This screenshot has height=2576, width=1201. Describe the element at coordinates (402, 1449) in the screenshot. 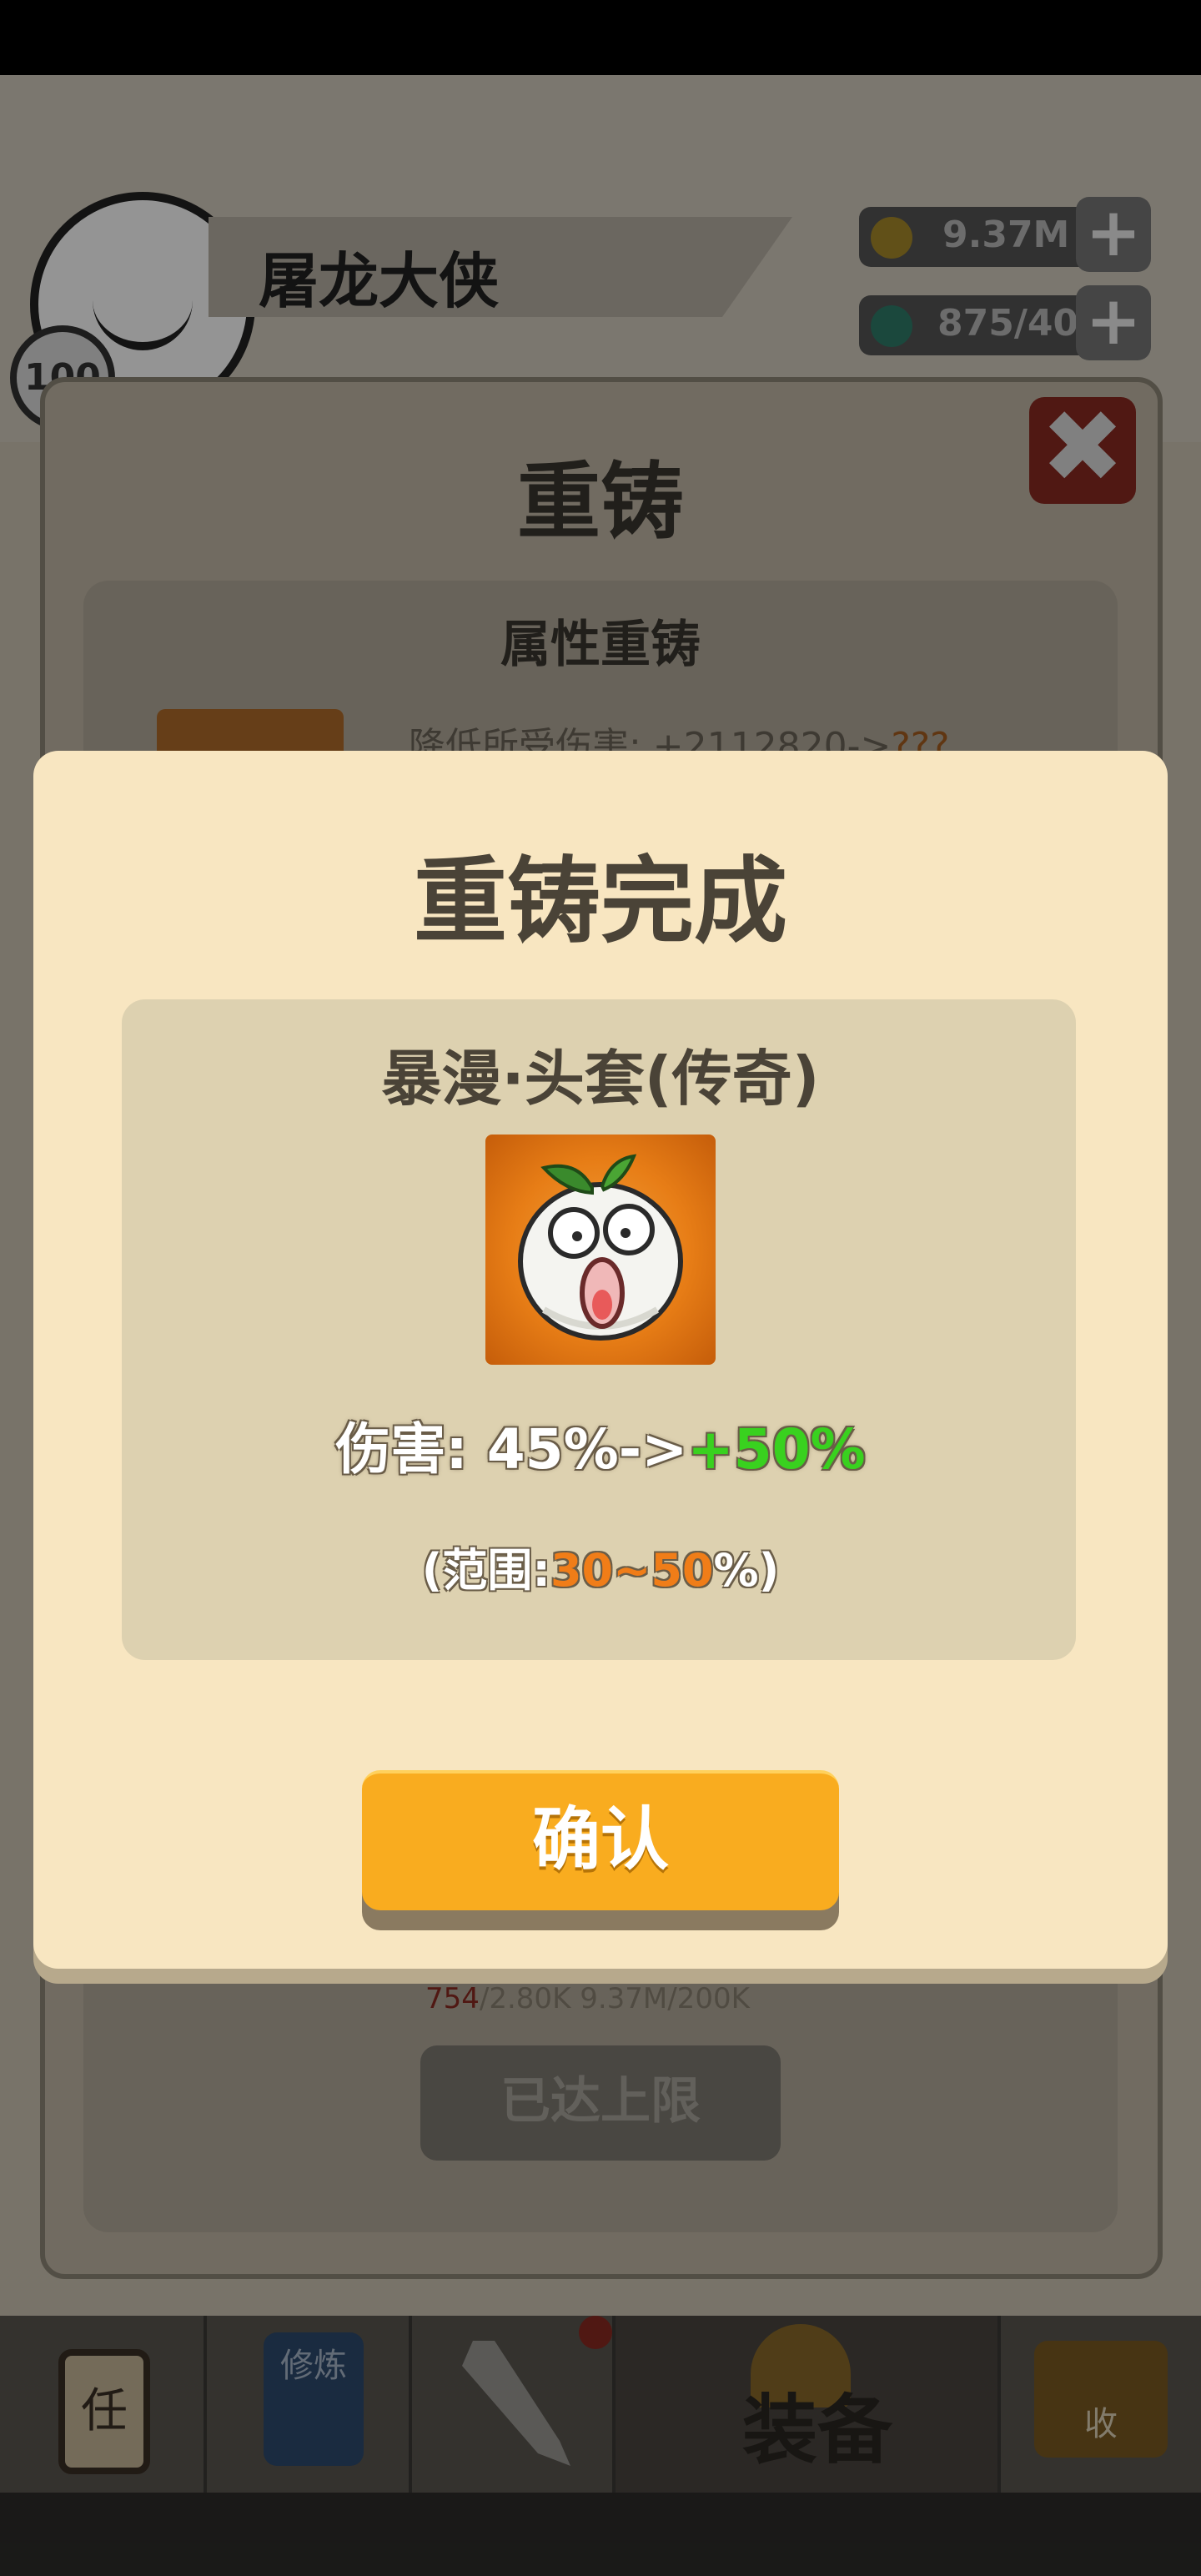

I see `stat-label: 伤害:` at that location.